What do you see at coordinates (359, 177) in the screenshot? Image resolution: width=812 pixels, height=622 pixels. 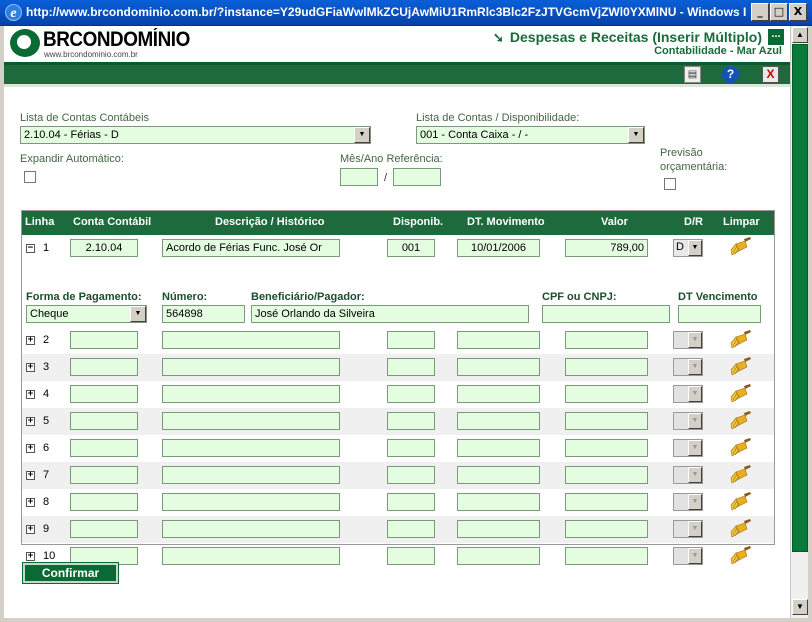 I see `mes-input` at bounding box center [359, 177].